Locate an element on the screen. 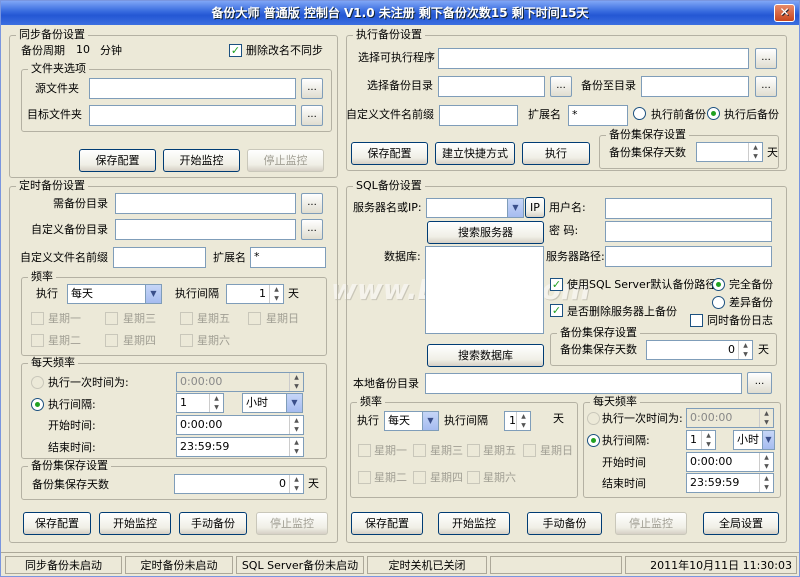 The image size is (800, 577). period-input: 10 is located at coordinates (85, 51).